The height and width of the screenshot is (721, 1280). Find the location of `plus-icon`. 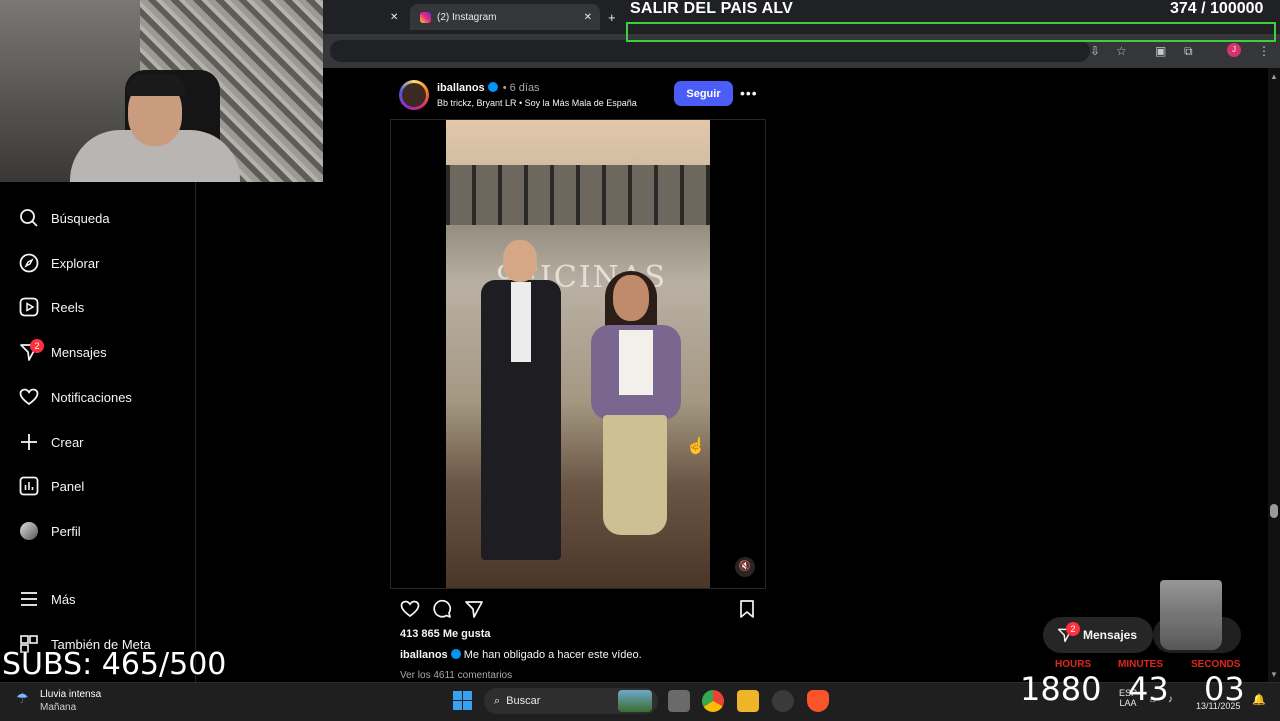

plus-icon is located at coordinates (29, 442).